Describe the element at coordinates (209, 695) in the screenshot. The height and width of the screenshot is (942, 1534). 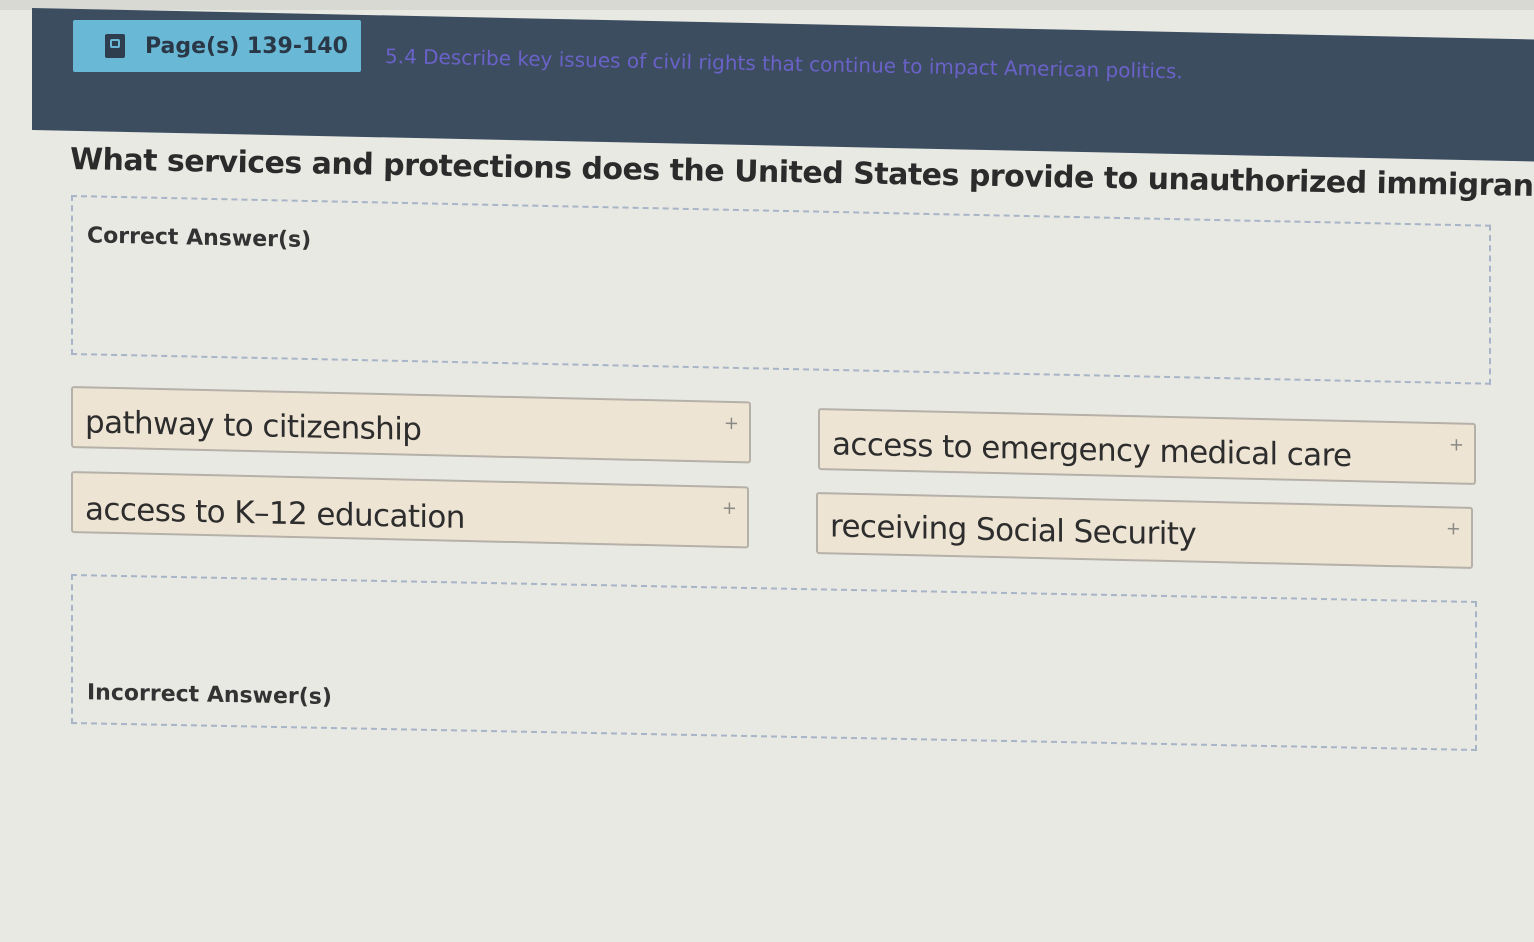
I see `incorrect-answers-label: Incorrect Answer(s)` at that location.